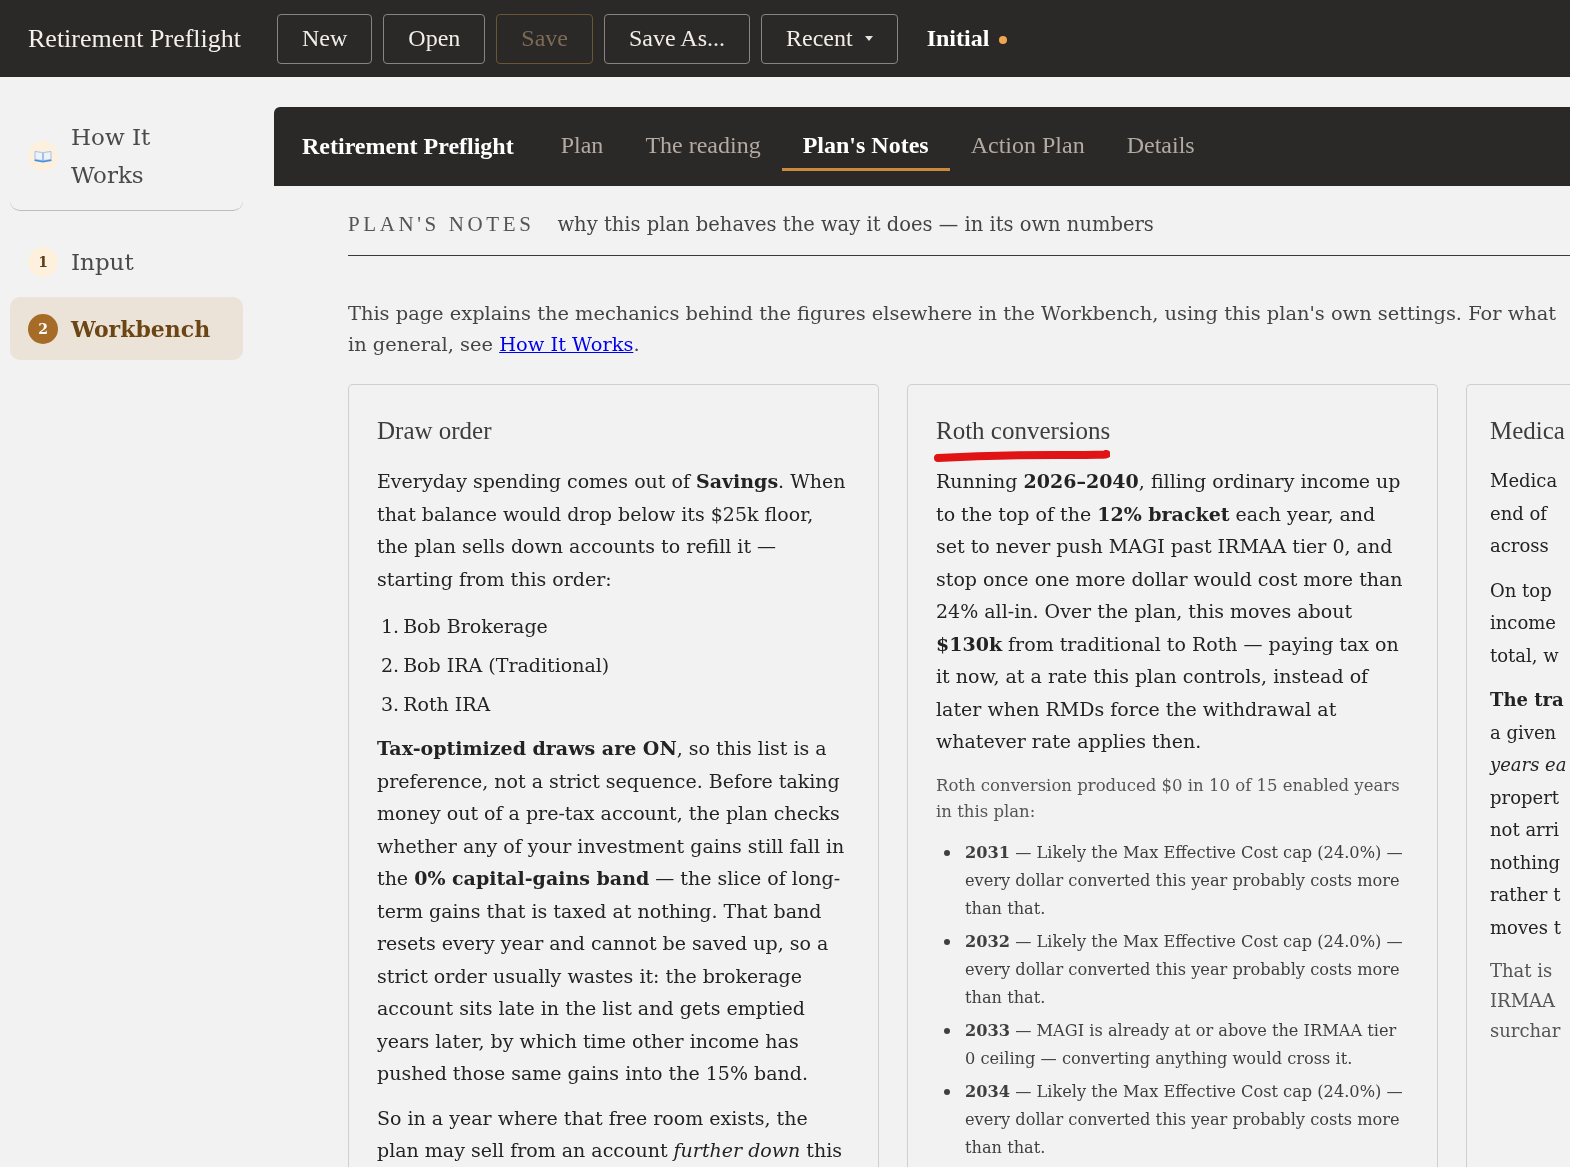 This screenshot has height=1167, width=1570. Describe the element at coordinates (441, 224) in the screenshot. I see `section-title: PLAN'S NOTES` at that location.